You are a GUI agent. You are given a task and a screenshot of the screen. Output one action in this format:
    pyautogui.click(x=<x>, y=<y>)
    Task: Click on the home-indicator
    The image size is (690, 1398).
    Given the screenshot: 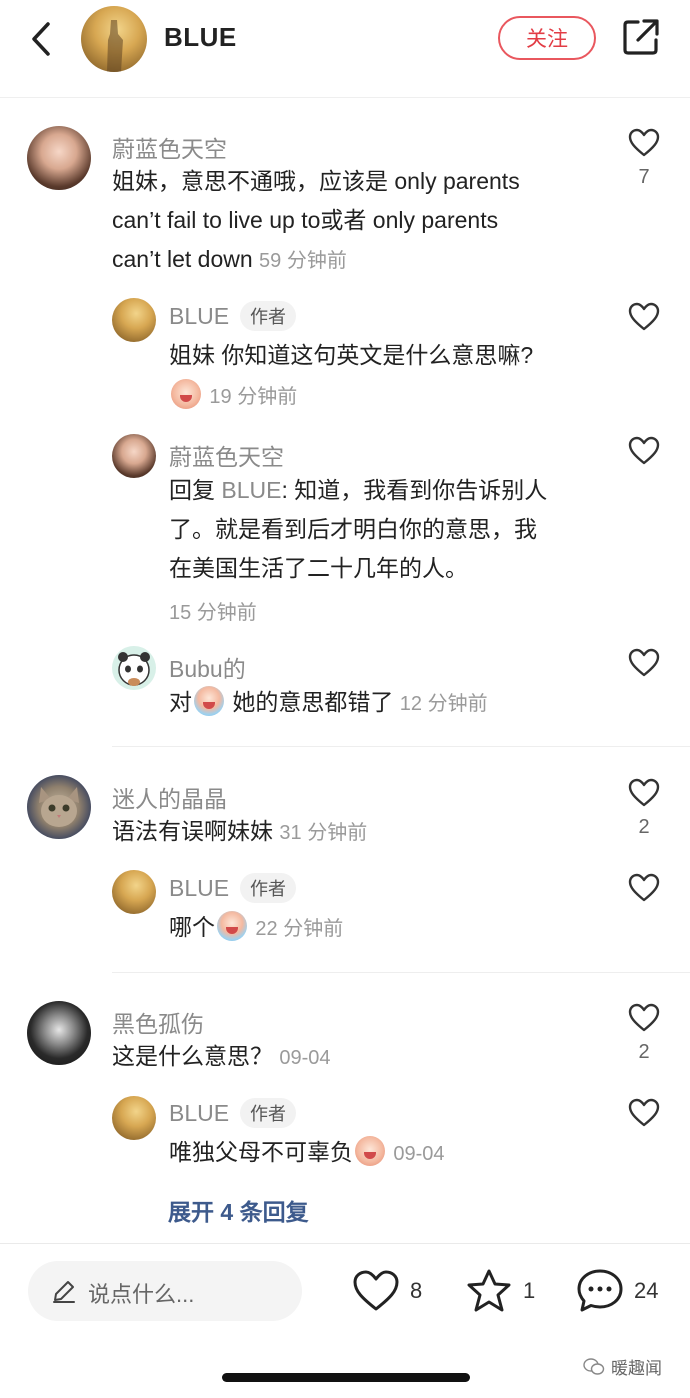 What is the action you would take?
    pyautogui.click(x=346, y=1377)
    